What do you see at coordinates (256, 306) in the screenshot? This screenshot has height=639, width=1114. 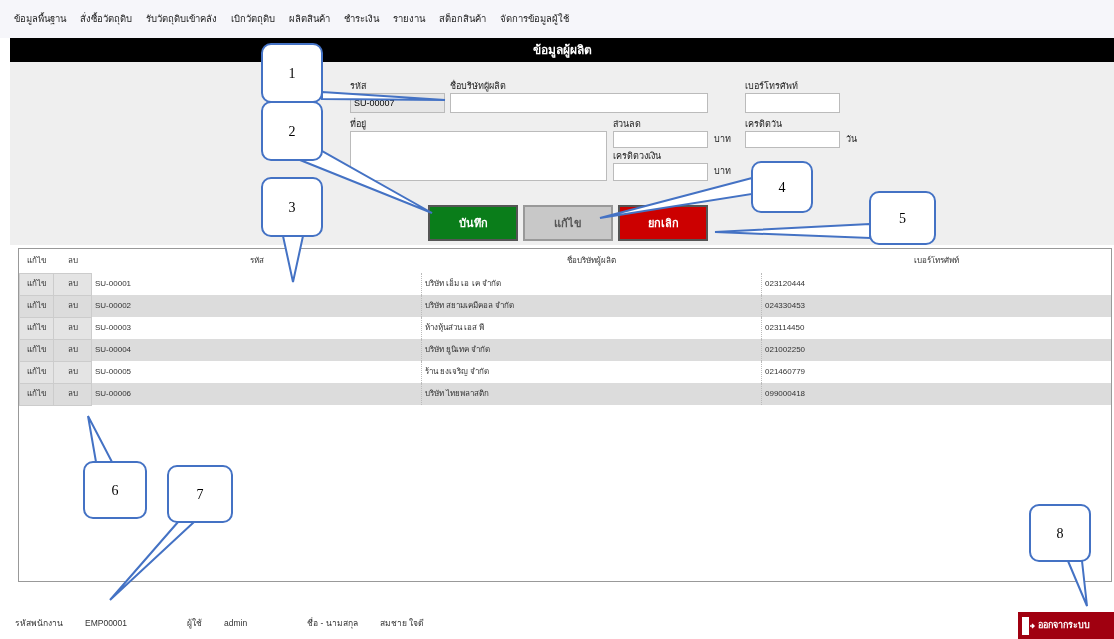 I see `table-cell: SU-00002` at bounding box center [256, 306].